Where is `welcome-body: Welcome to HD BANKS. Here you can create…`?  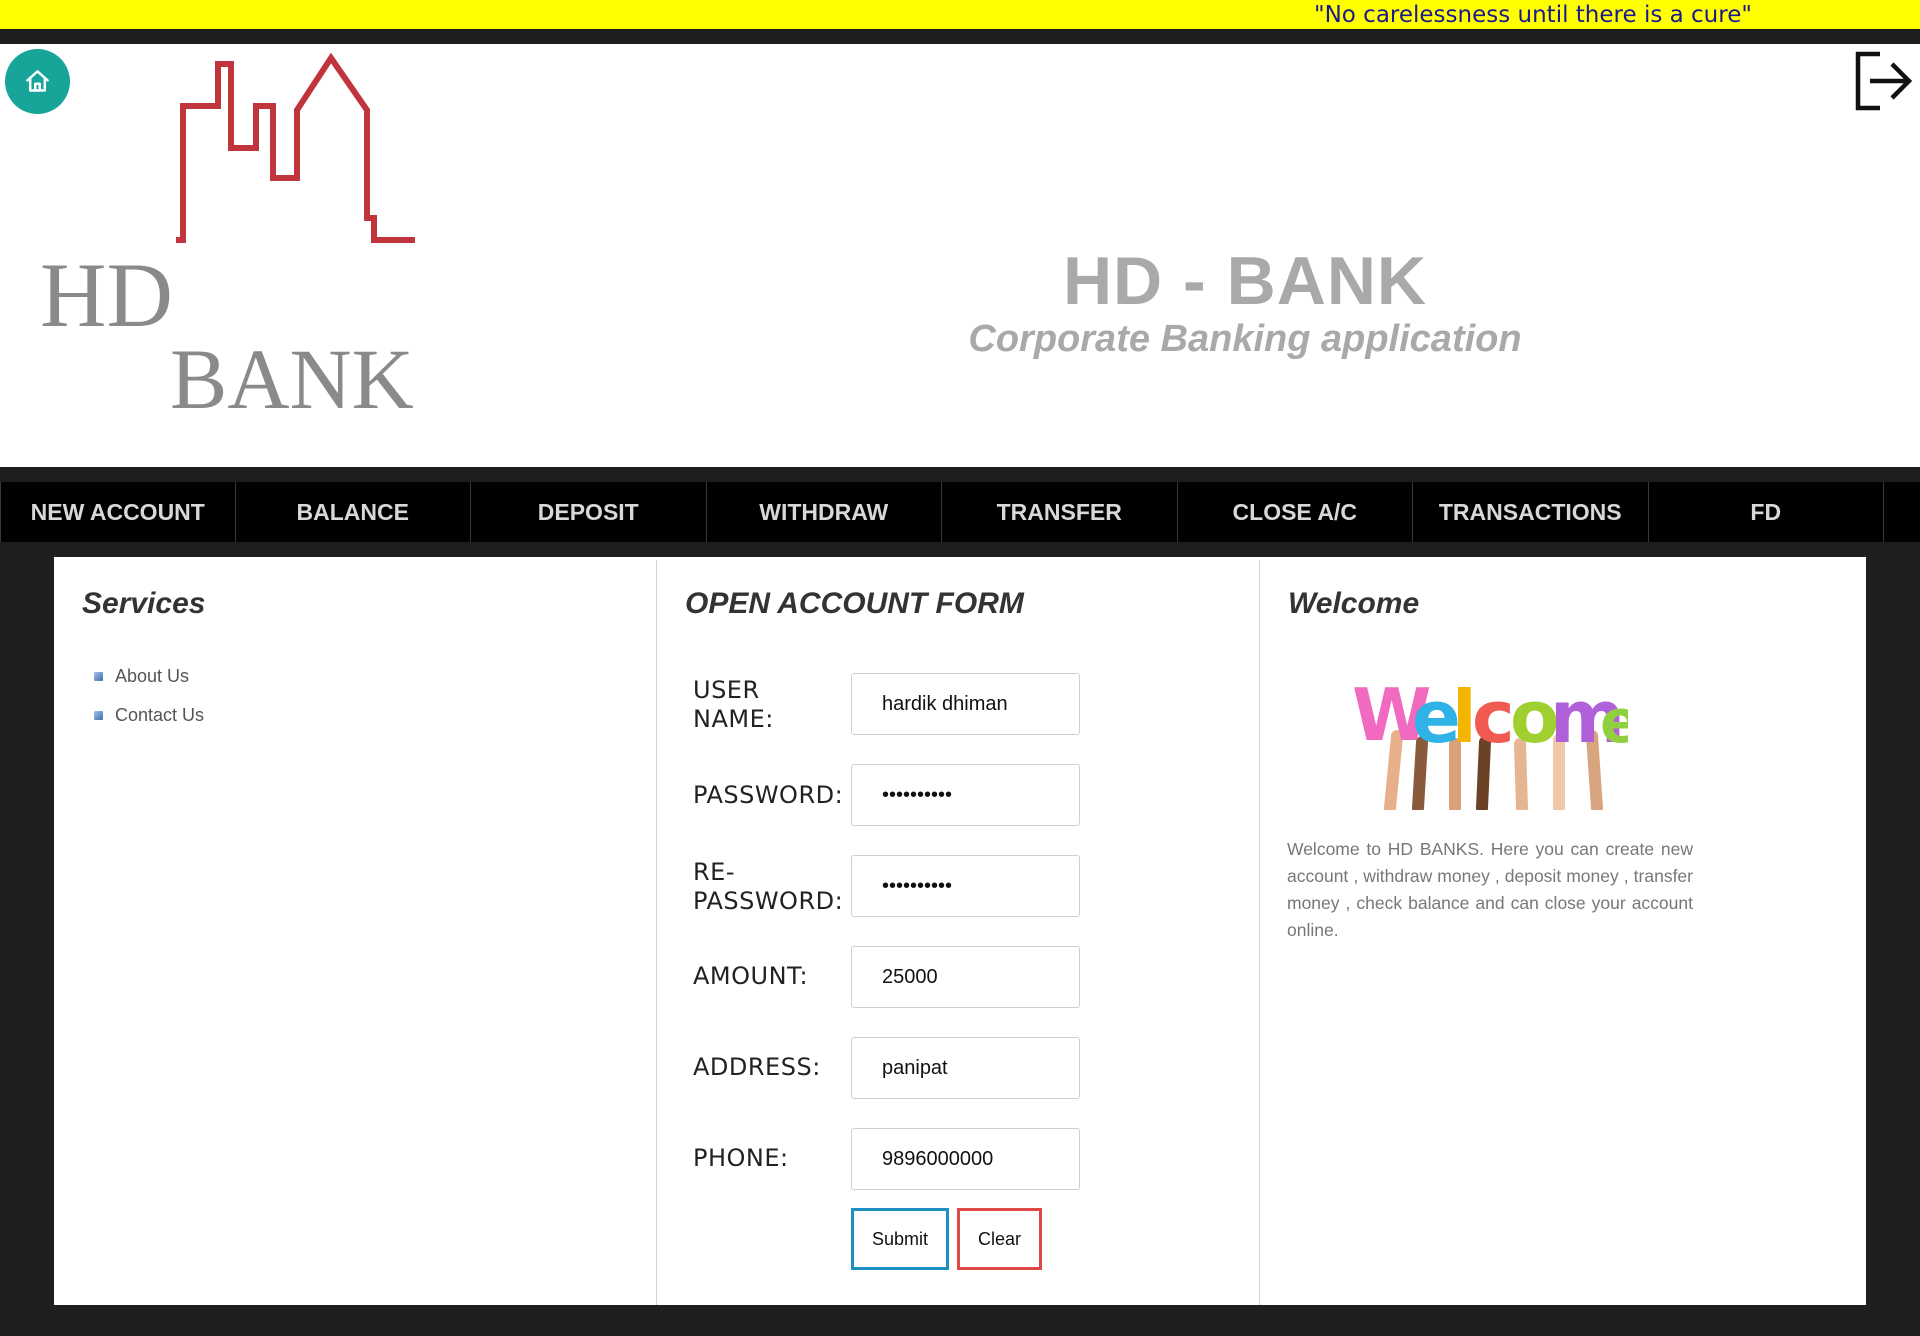 welcome-body: Welcome to HD BANKS. Here you can create… is located at coordinates (1490, 889).